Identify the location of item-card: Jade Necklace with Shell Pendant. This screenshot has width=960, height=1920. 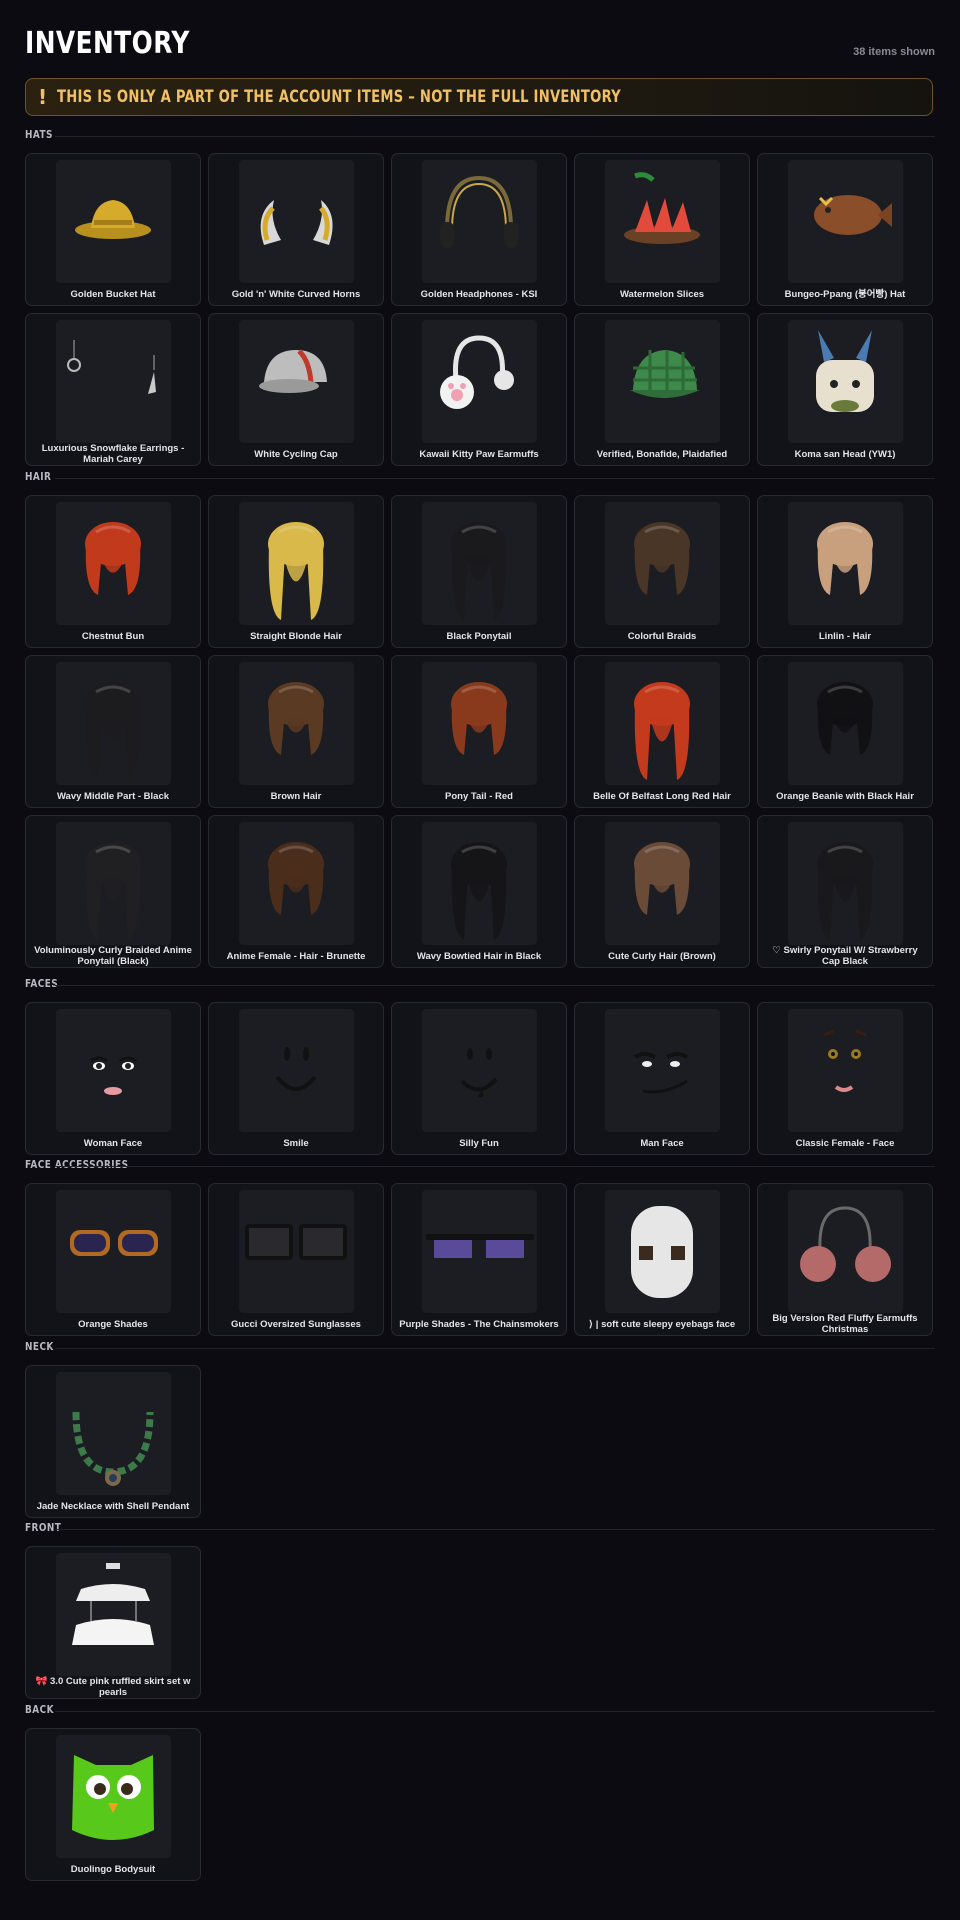
(113, 1441).